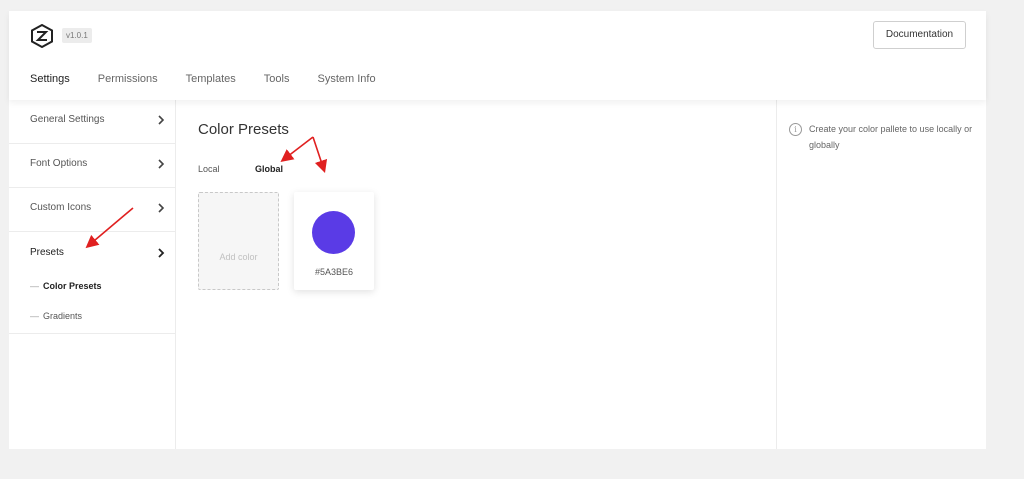  I want to click on sidebar-item-font-options: Font Options, so click(92, 166).